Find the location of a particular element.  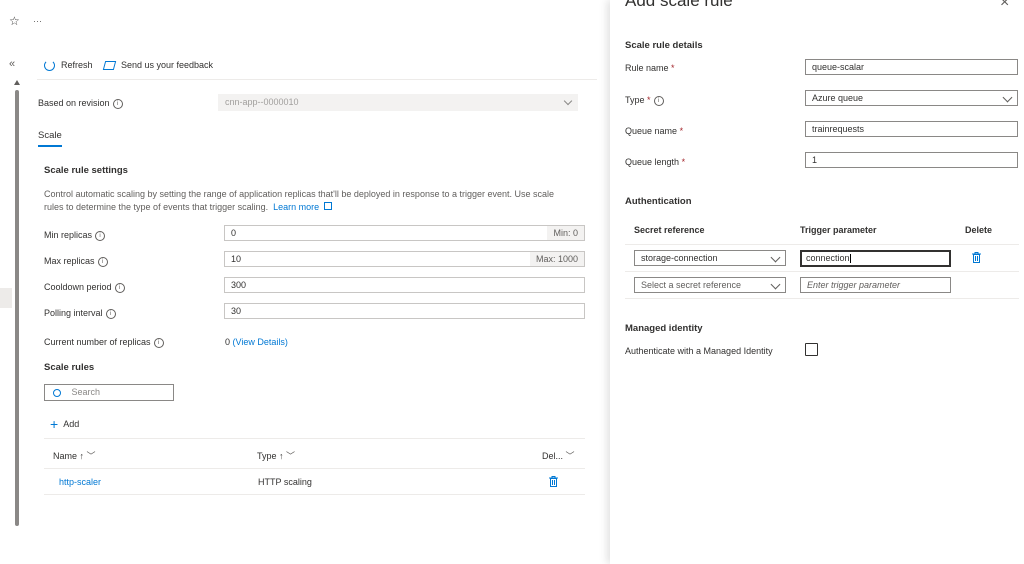

polling-interval-label: Polling interval i is located at coordinates (80, 313).